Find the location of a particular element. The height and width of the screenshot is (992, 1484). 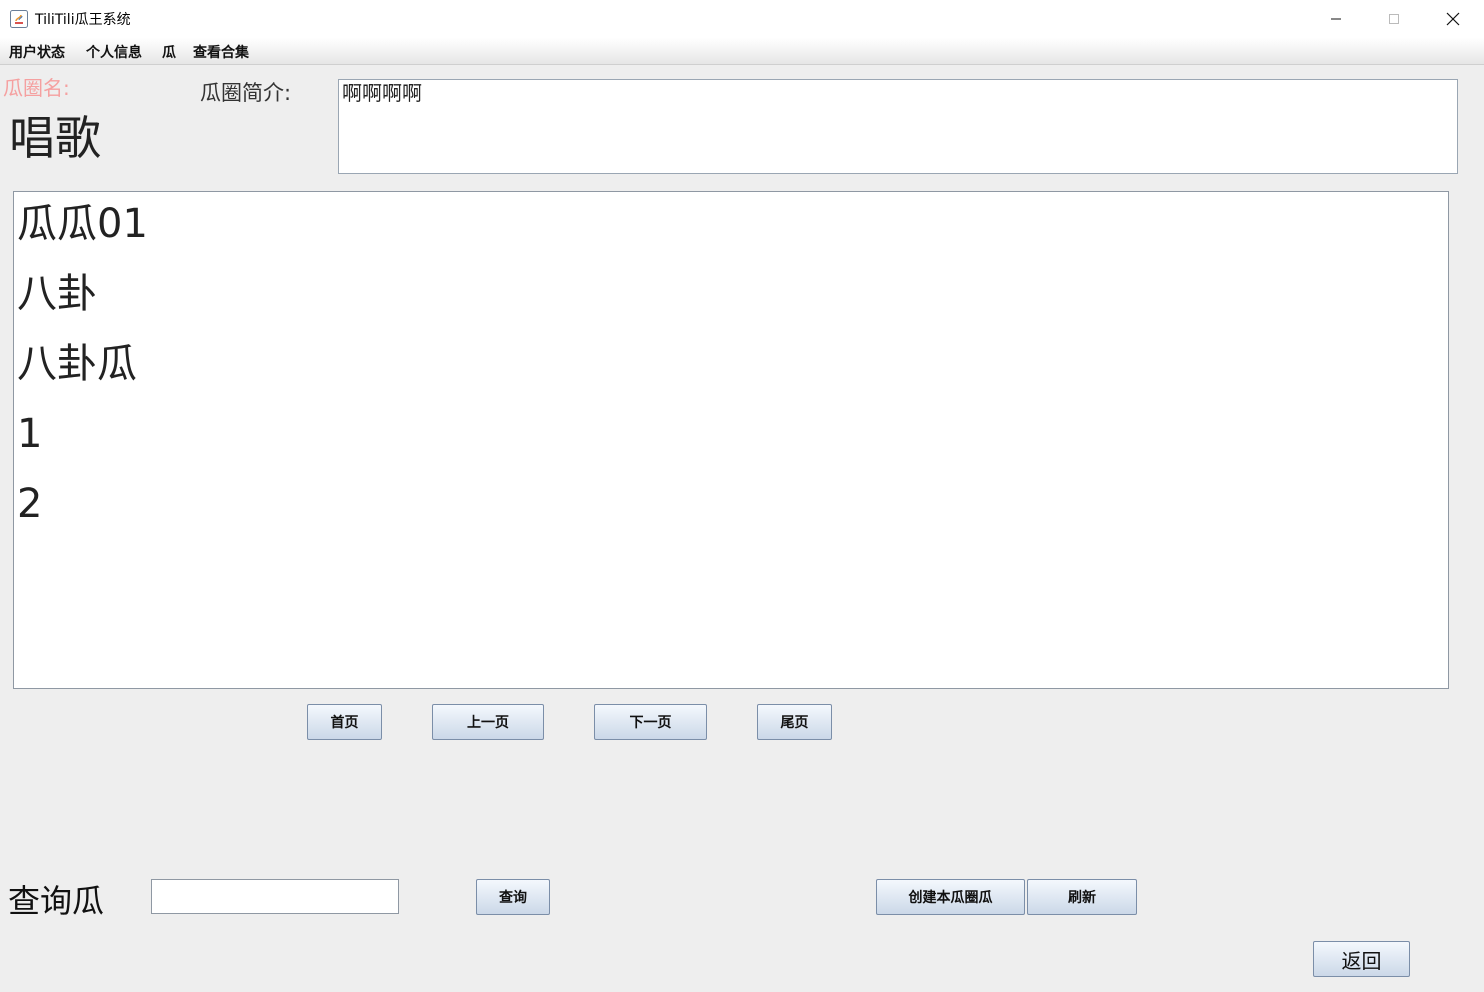

menu-view-collection: 查看合集 is located at coordinates (221, 52).